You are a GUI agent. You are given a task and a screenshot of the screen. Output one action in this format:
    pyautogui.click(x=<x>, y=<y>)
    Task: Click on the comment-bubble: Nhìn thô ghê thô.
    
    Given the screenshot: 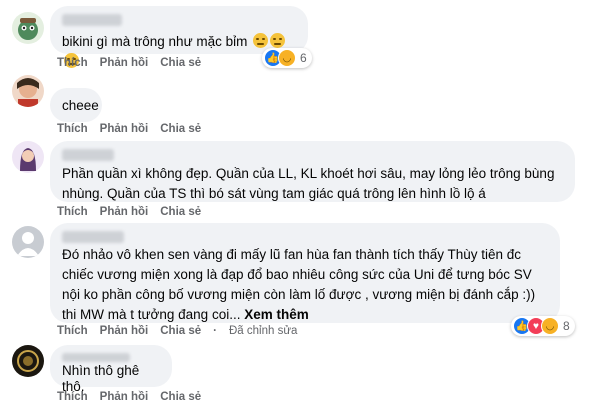 What is the action you would take?
    pyautogui.click(x=111, y=369)
    